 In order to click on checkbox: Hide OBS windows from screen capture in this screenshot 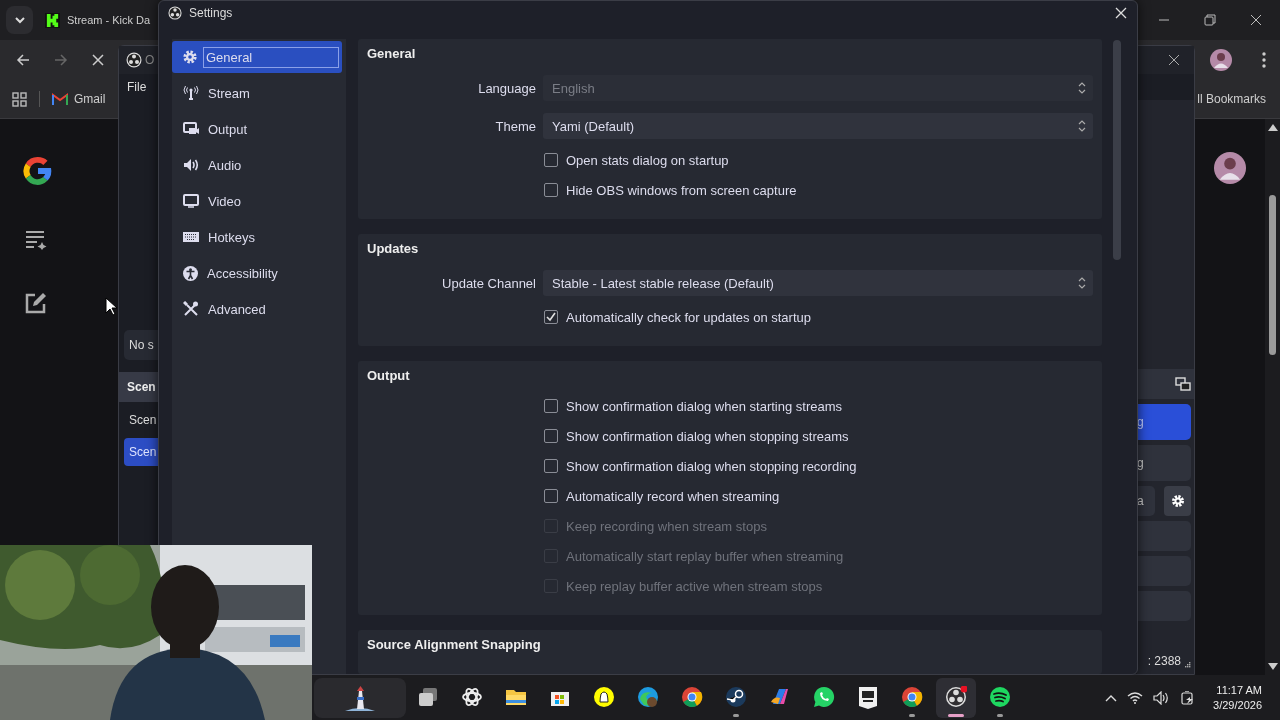, I will do `click(670, 190)`.